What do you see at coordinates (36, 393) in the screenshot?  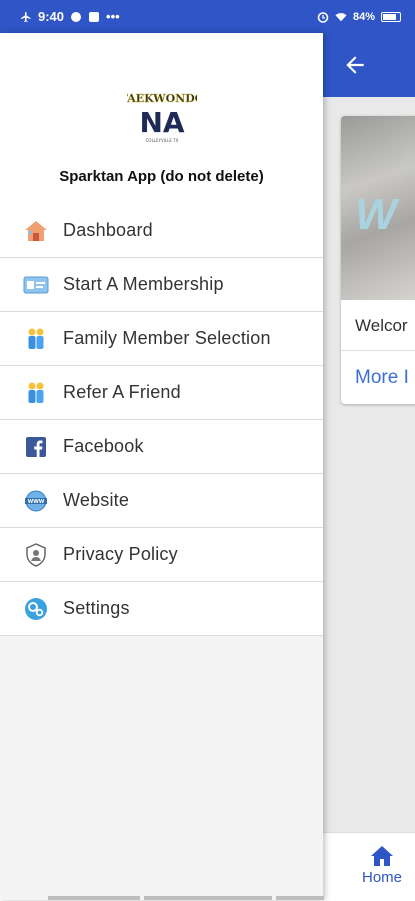 I see `refer-friend-icon` at bounding box center [36, 393].